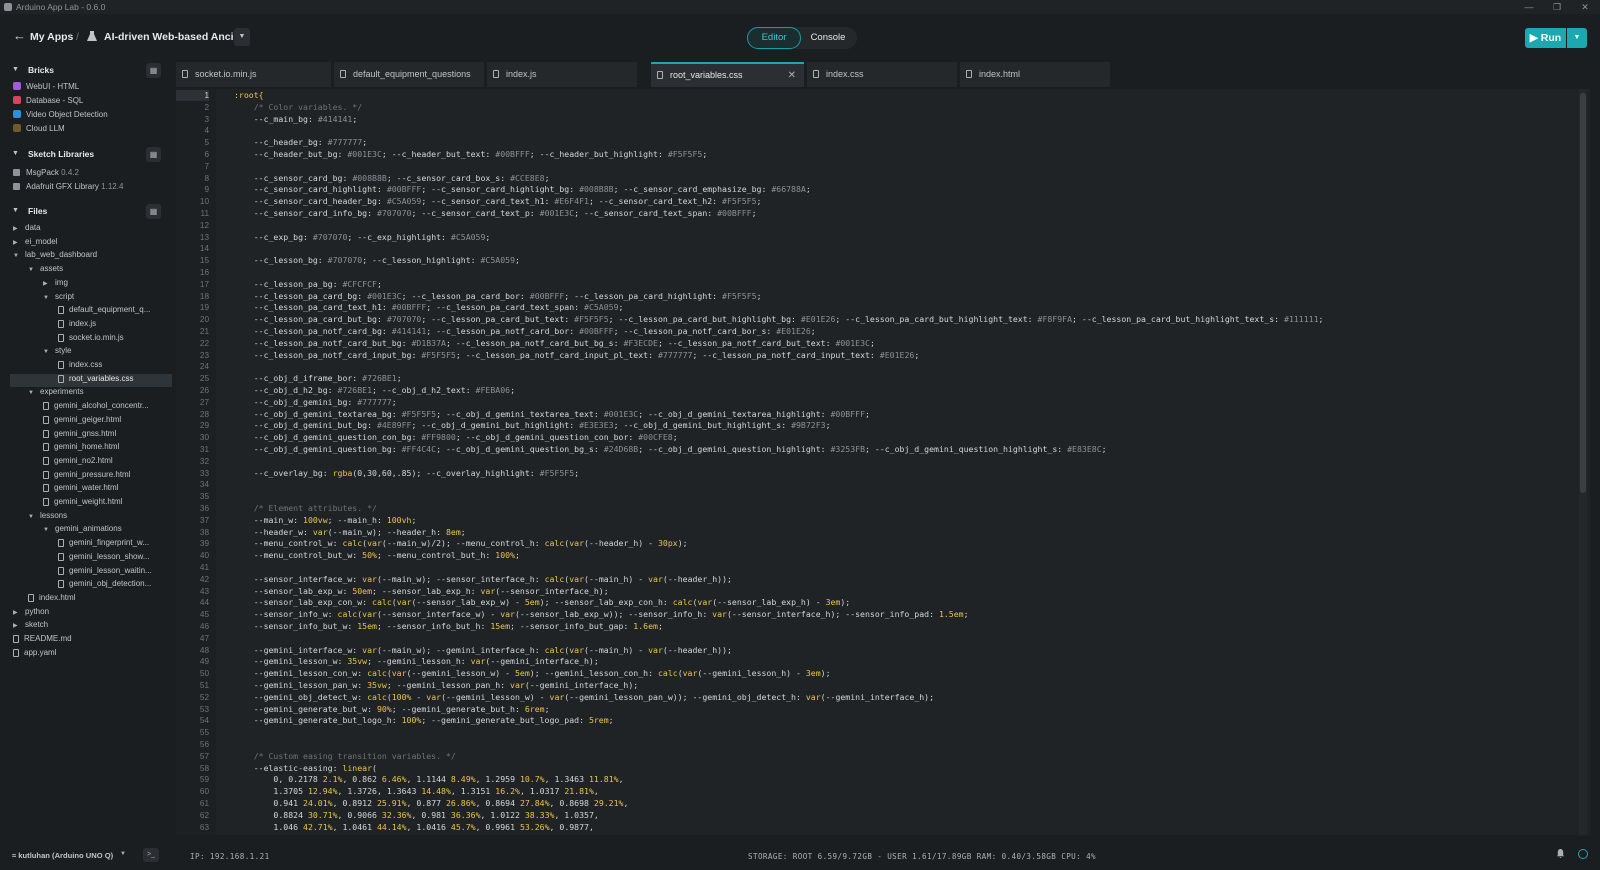 This screenshot has height=870, width=1600. I want to click on code-line: :root{, so click(249, 96).